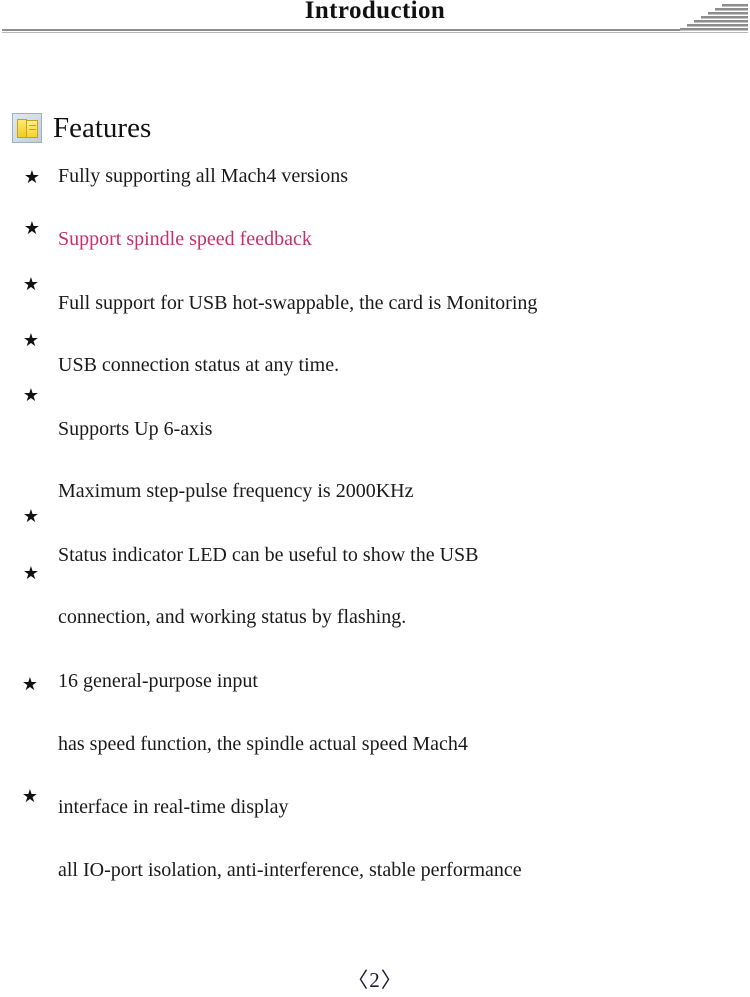 The image size is (750, 997). Describe the element at coordinates (375, 980) in the screenshot. I see `page-number: 〈2〉` at that location.